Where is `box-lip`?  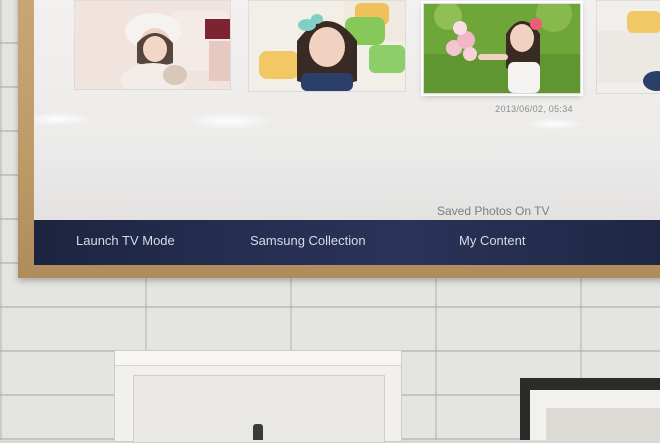
box-lip is located at coordinates (258, 358).